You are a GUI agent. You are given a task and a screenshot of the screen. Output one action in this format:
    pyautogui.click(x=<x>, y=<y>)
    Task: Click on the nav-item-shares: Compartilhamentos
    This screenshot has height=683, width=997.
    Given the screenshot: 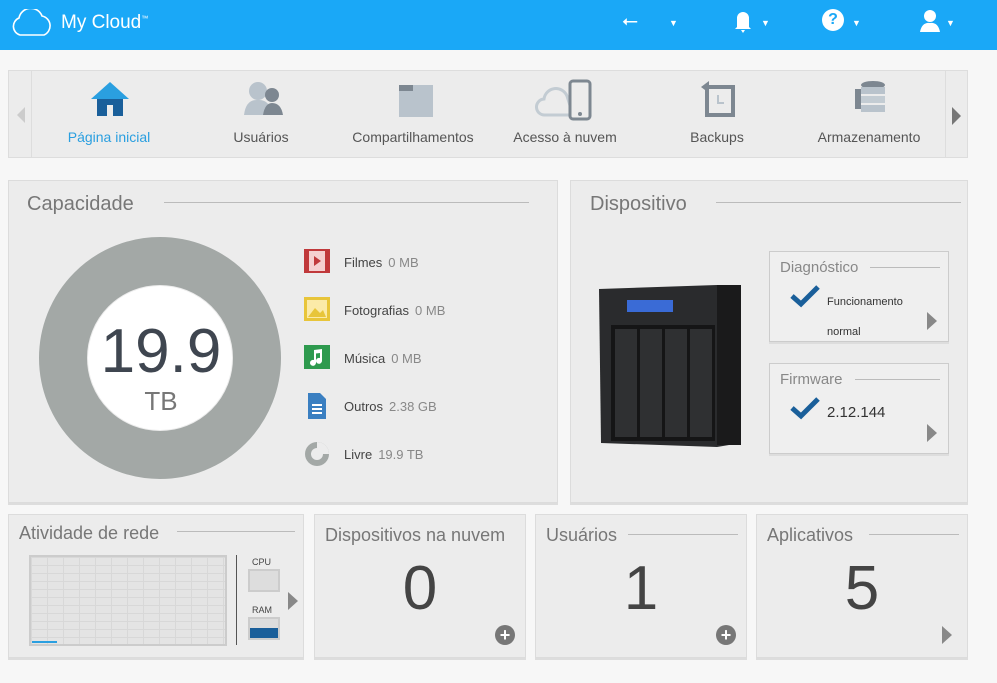 What is the action you would take?
    pyautogui.click(x=413, y=114)
    